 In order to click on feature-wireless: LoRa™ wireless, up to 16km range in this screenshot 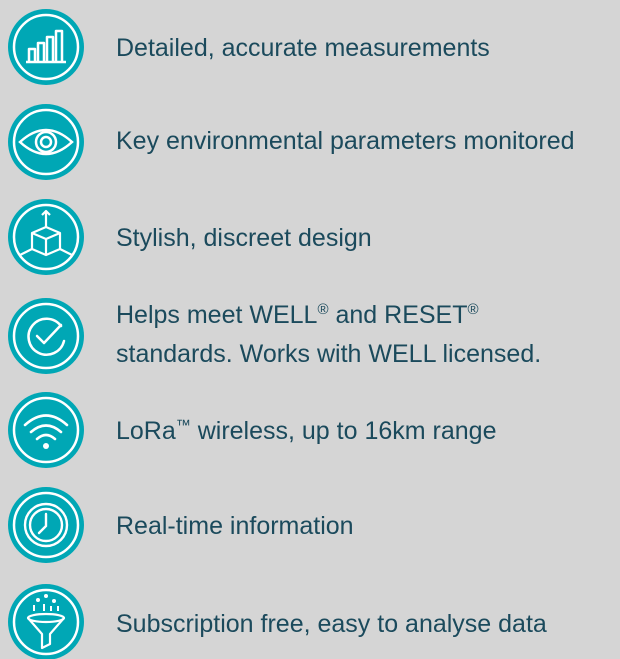, I will do `click(310, 430)`.